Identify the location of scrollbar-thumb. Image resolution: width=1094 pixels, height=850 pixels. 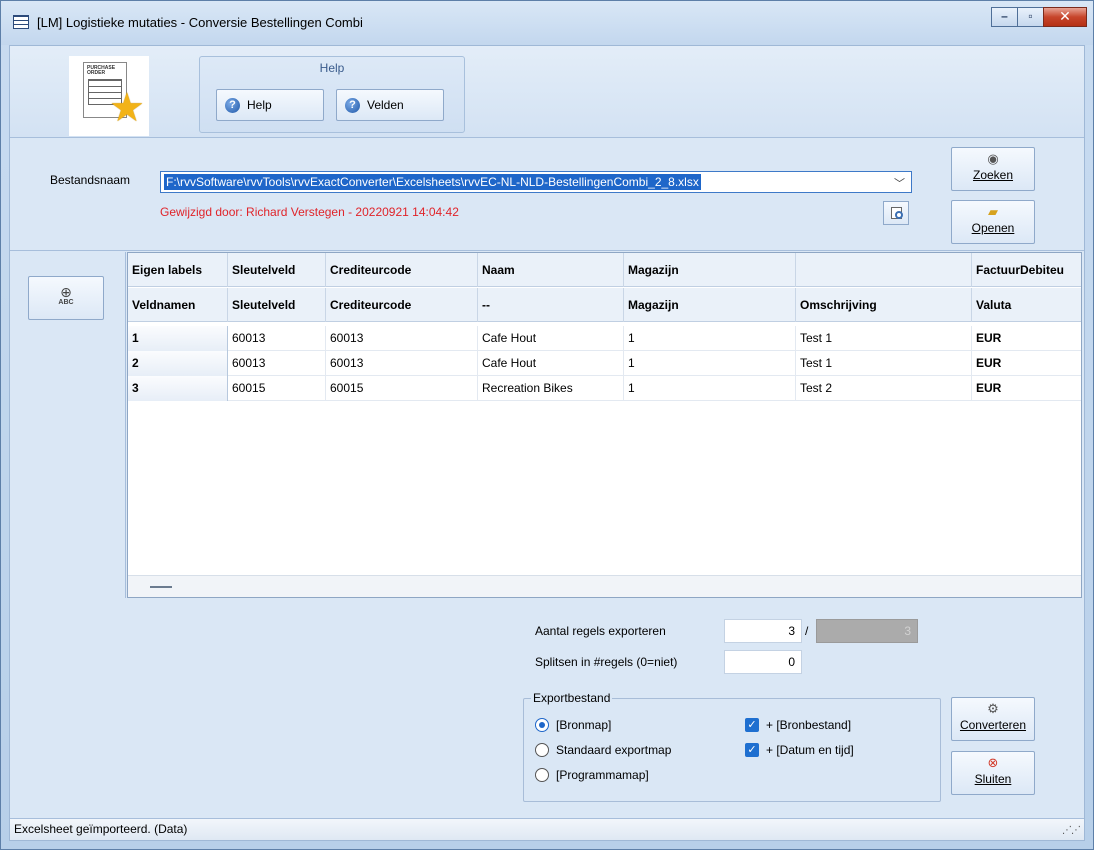
(161, 587).